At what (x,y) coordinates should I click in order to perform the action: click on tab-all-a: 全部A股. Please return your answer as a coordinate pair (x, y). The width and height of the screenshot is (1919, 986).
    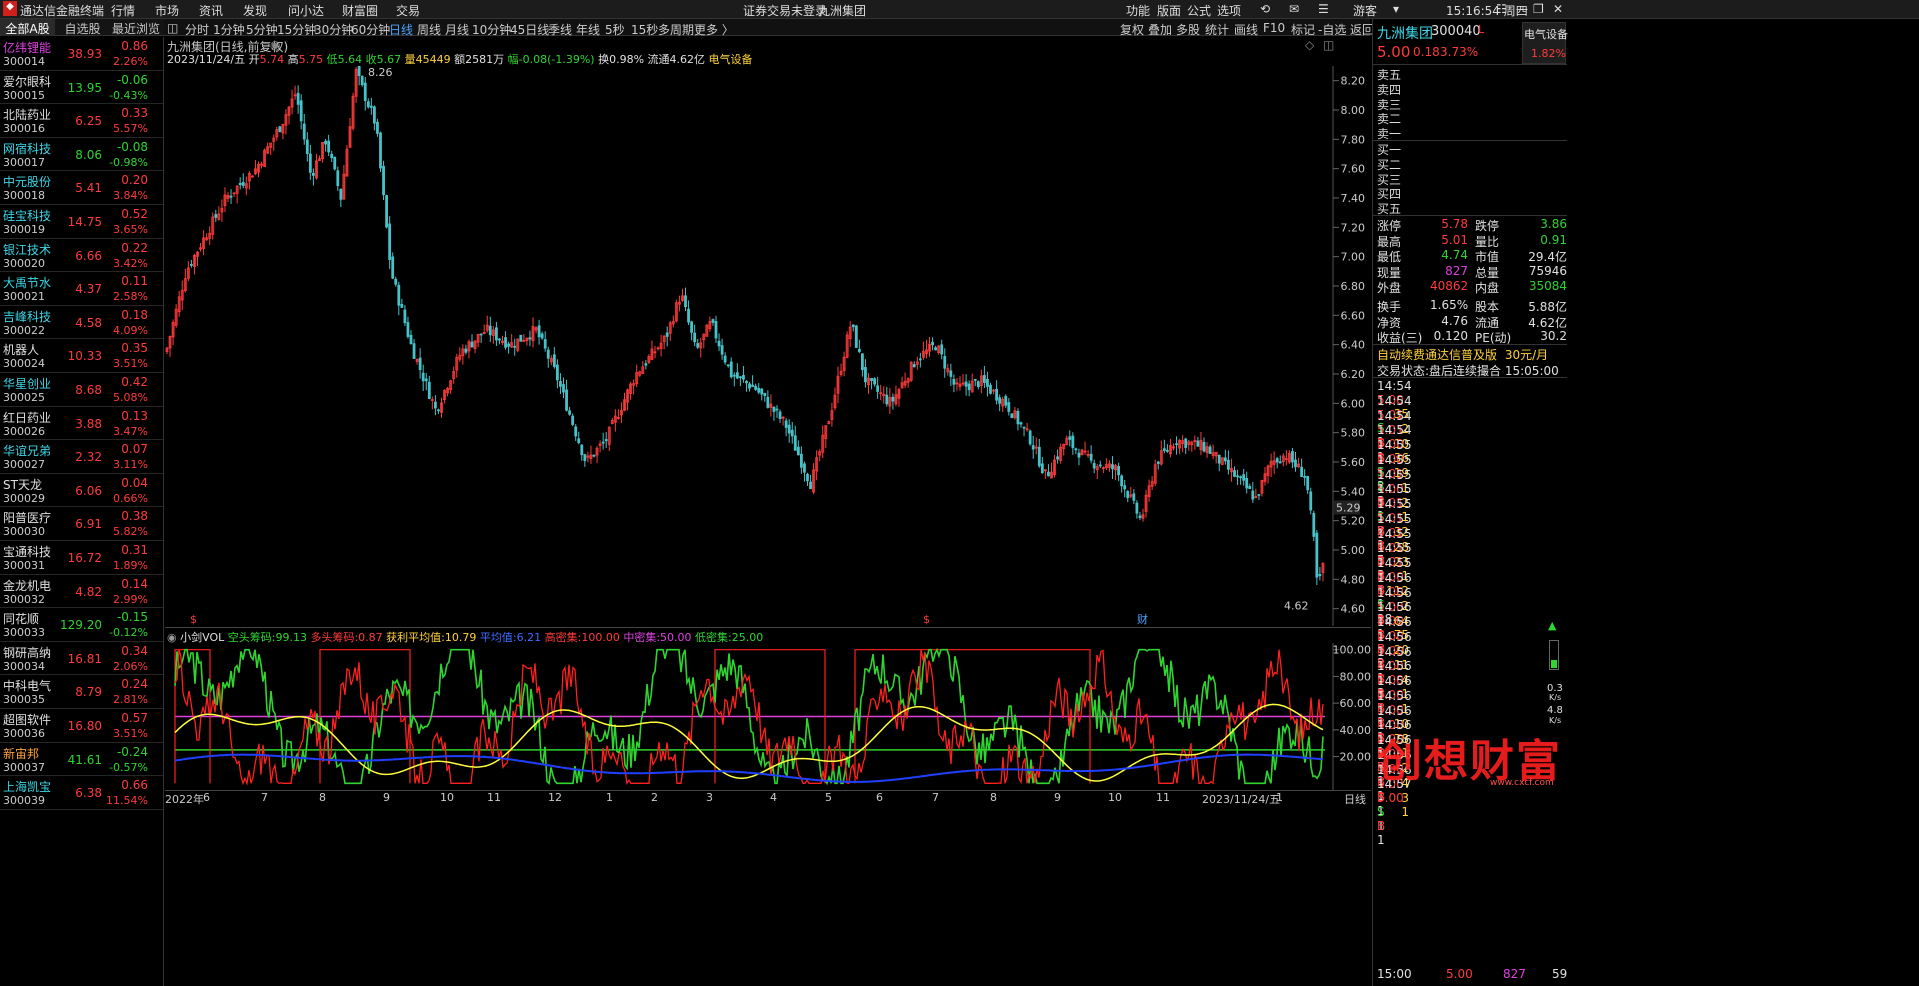
    Looking at the image, I should click on (27, 27).